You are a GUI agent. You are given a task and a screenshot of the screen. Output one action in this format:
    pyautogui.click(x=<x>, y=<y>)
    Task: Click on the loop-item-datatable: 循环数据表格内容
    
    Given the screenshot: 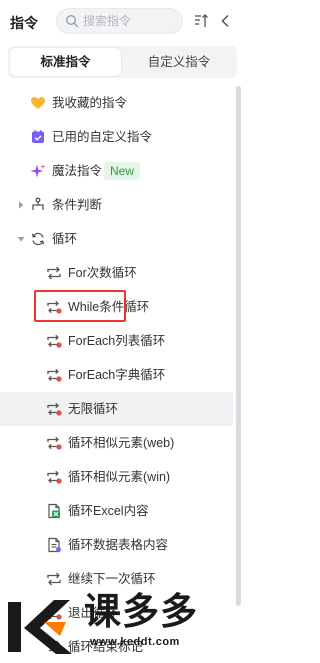 What is the action you would take?
    pyautogui.click(x=116, y=545)
    